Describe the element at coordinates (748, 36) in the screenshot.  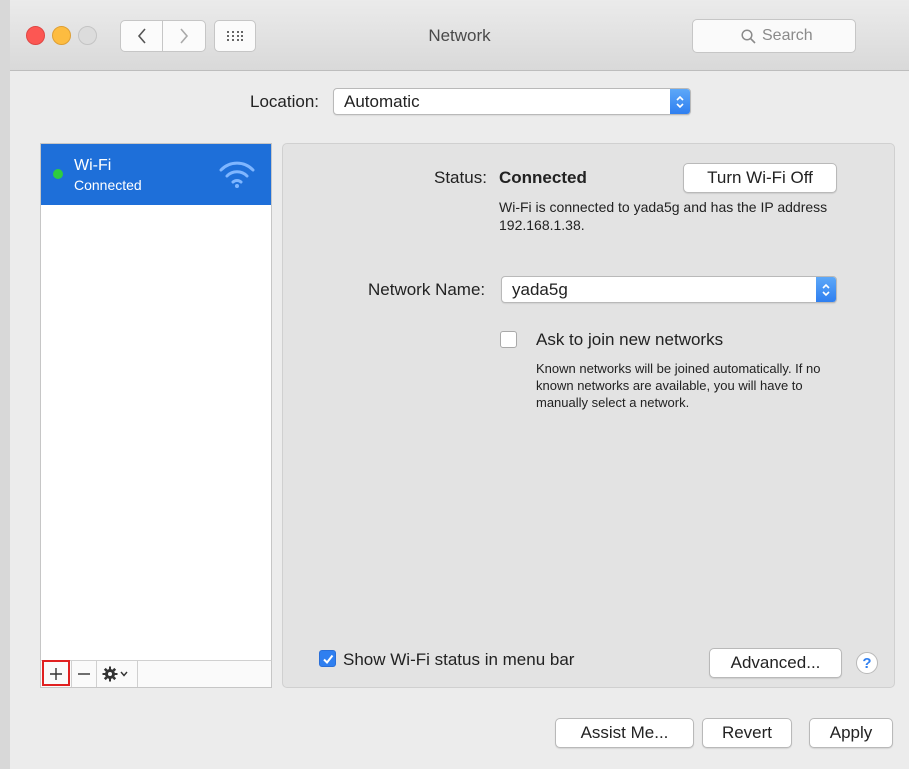
I see `search-icon` at that location.